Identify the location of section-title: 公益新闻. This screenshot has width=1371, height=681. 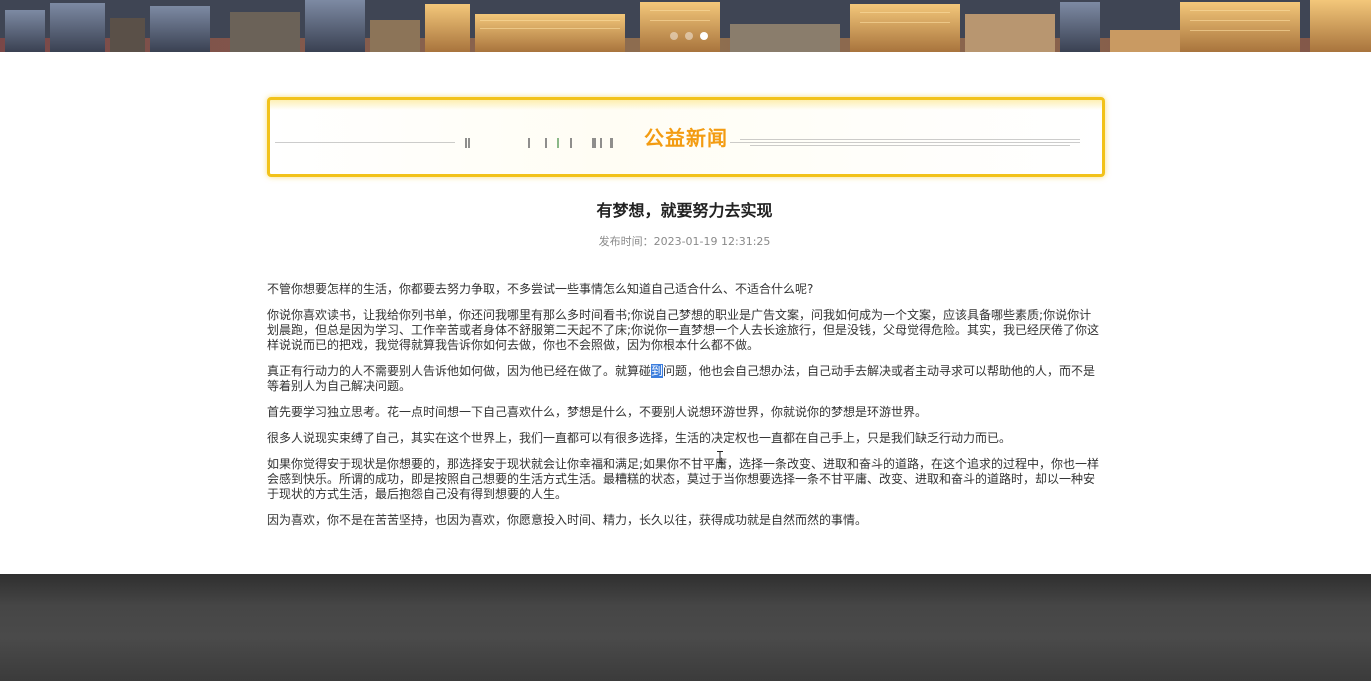
(686, 138).